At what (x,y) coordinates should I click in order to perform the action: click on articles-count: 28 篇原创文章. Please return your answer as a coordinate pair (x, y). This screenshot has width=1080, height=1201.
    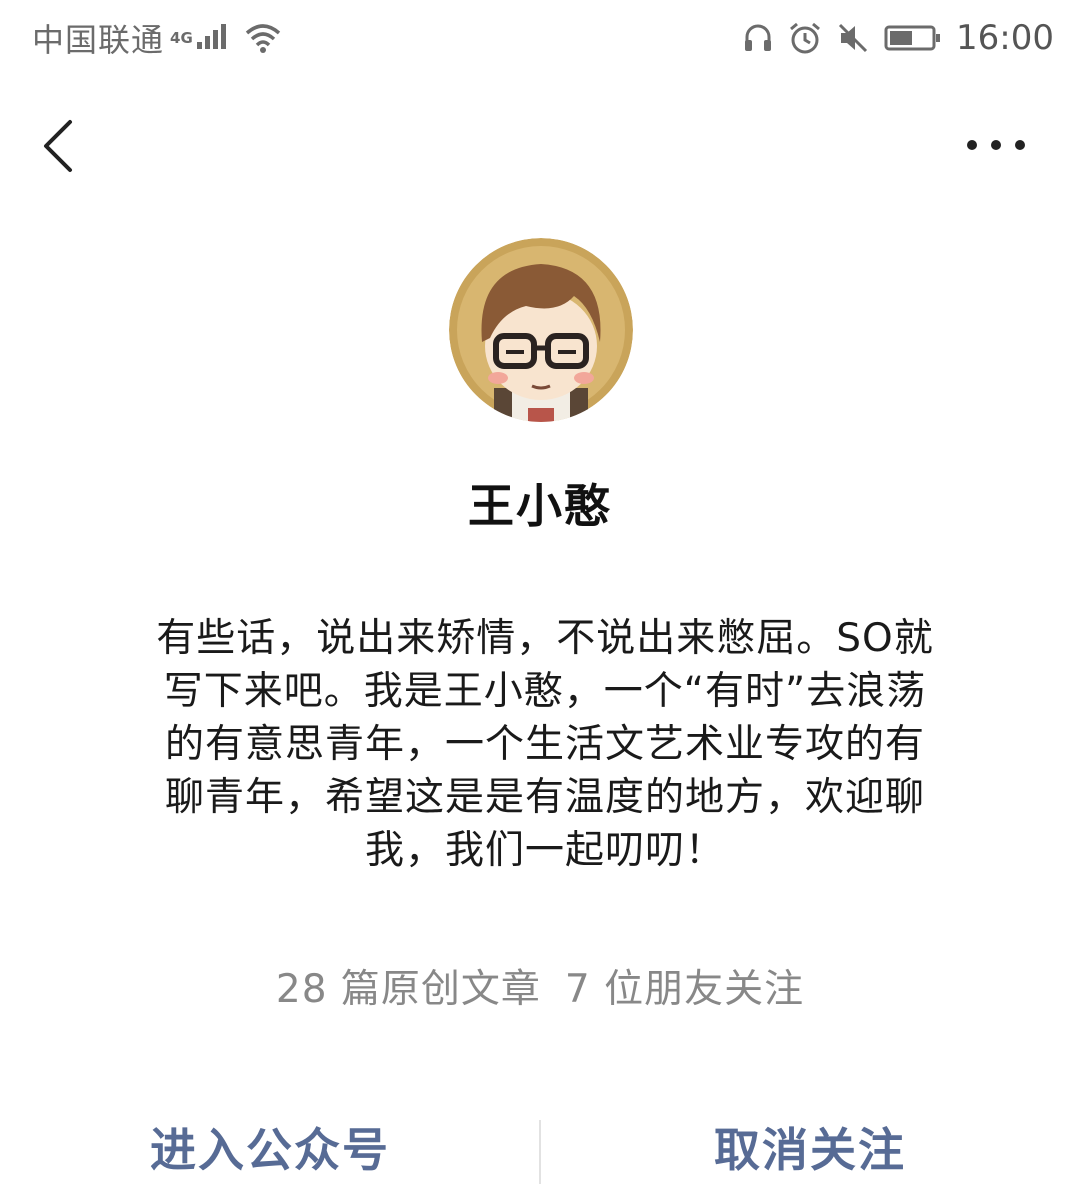
    Looking at the image, I should click on (408, 986).